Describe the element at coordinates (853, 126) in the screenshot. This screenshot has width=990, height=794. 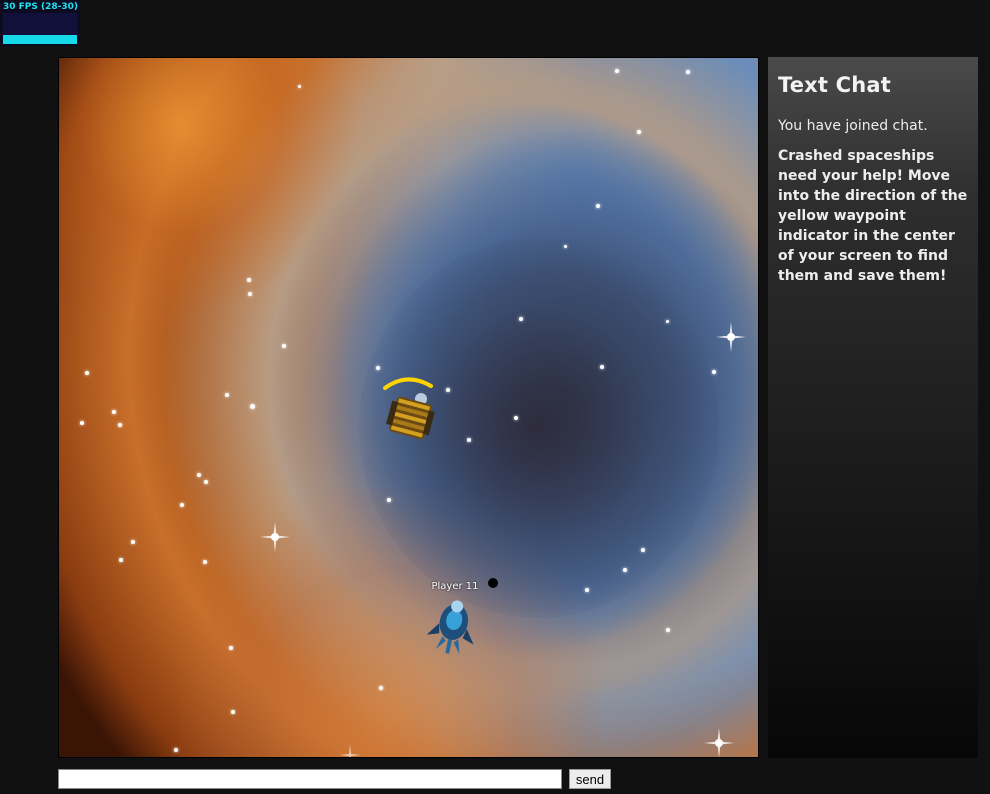
I see `chat-message: You have joined chat.` at that location.